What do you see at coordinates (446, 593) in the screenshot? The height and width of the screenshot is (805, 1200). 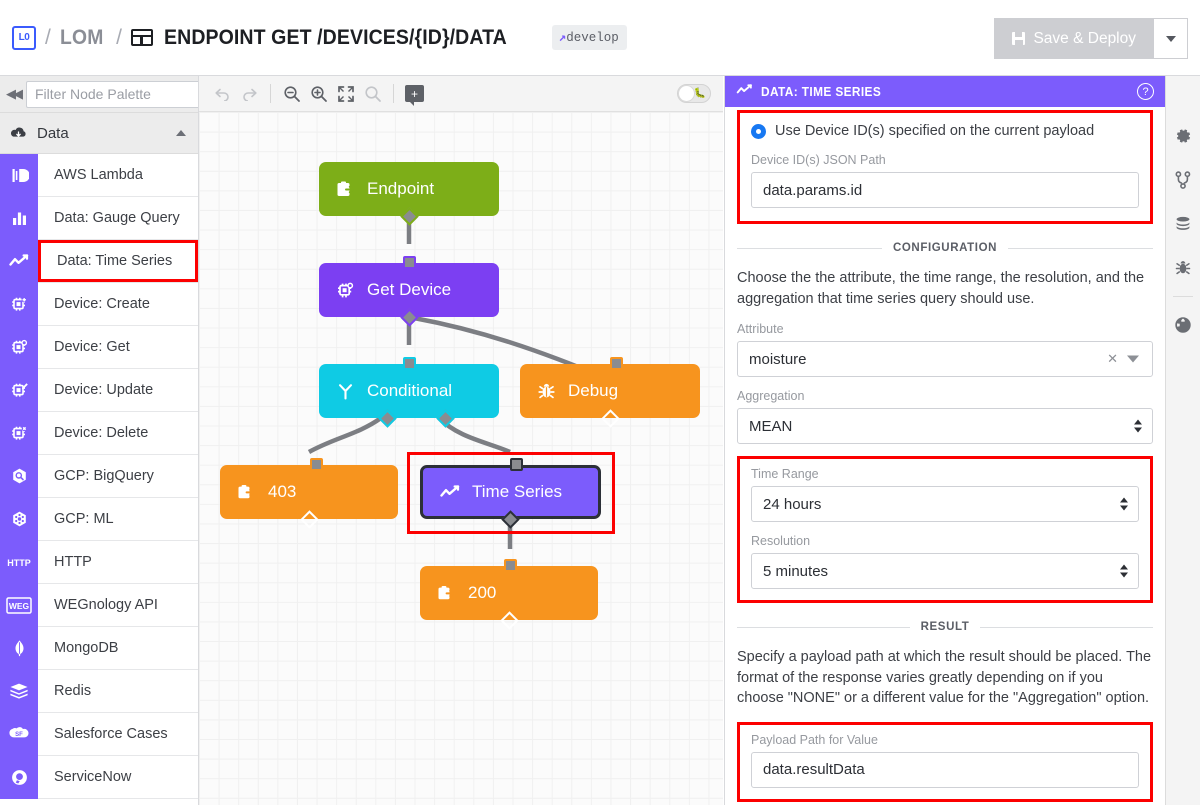 I see `reply-icon` at bounding box center [446, 593].